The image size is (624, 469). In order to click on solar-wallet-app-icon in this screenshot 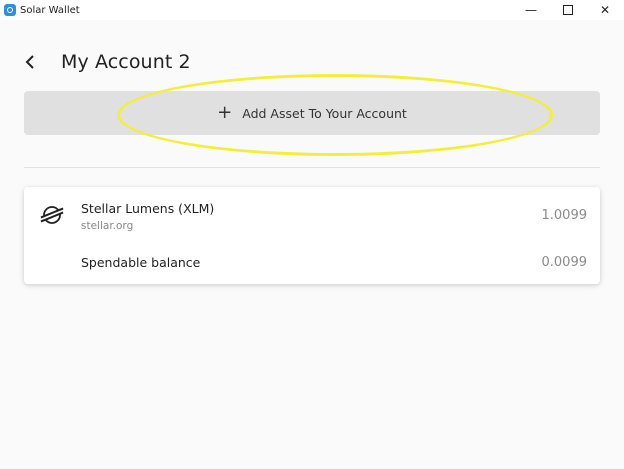, I will do `click(10, 10)`.